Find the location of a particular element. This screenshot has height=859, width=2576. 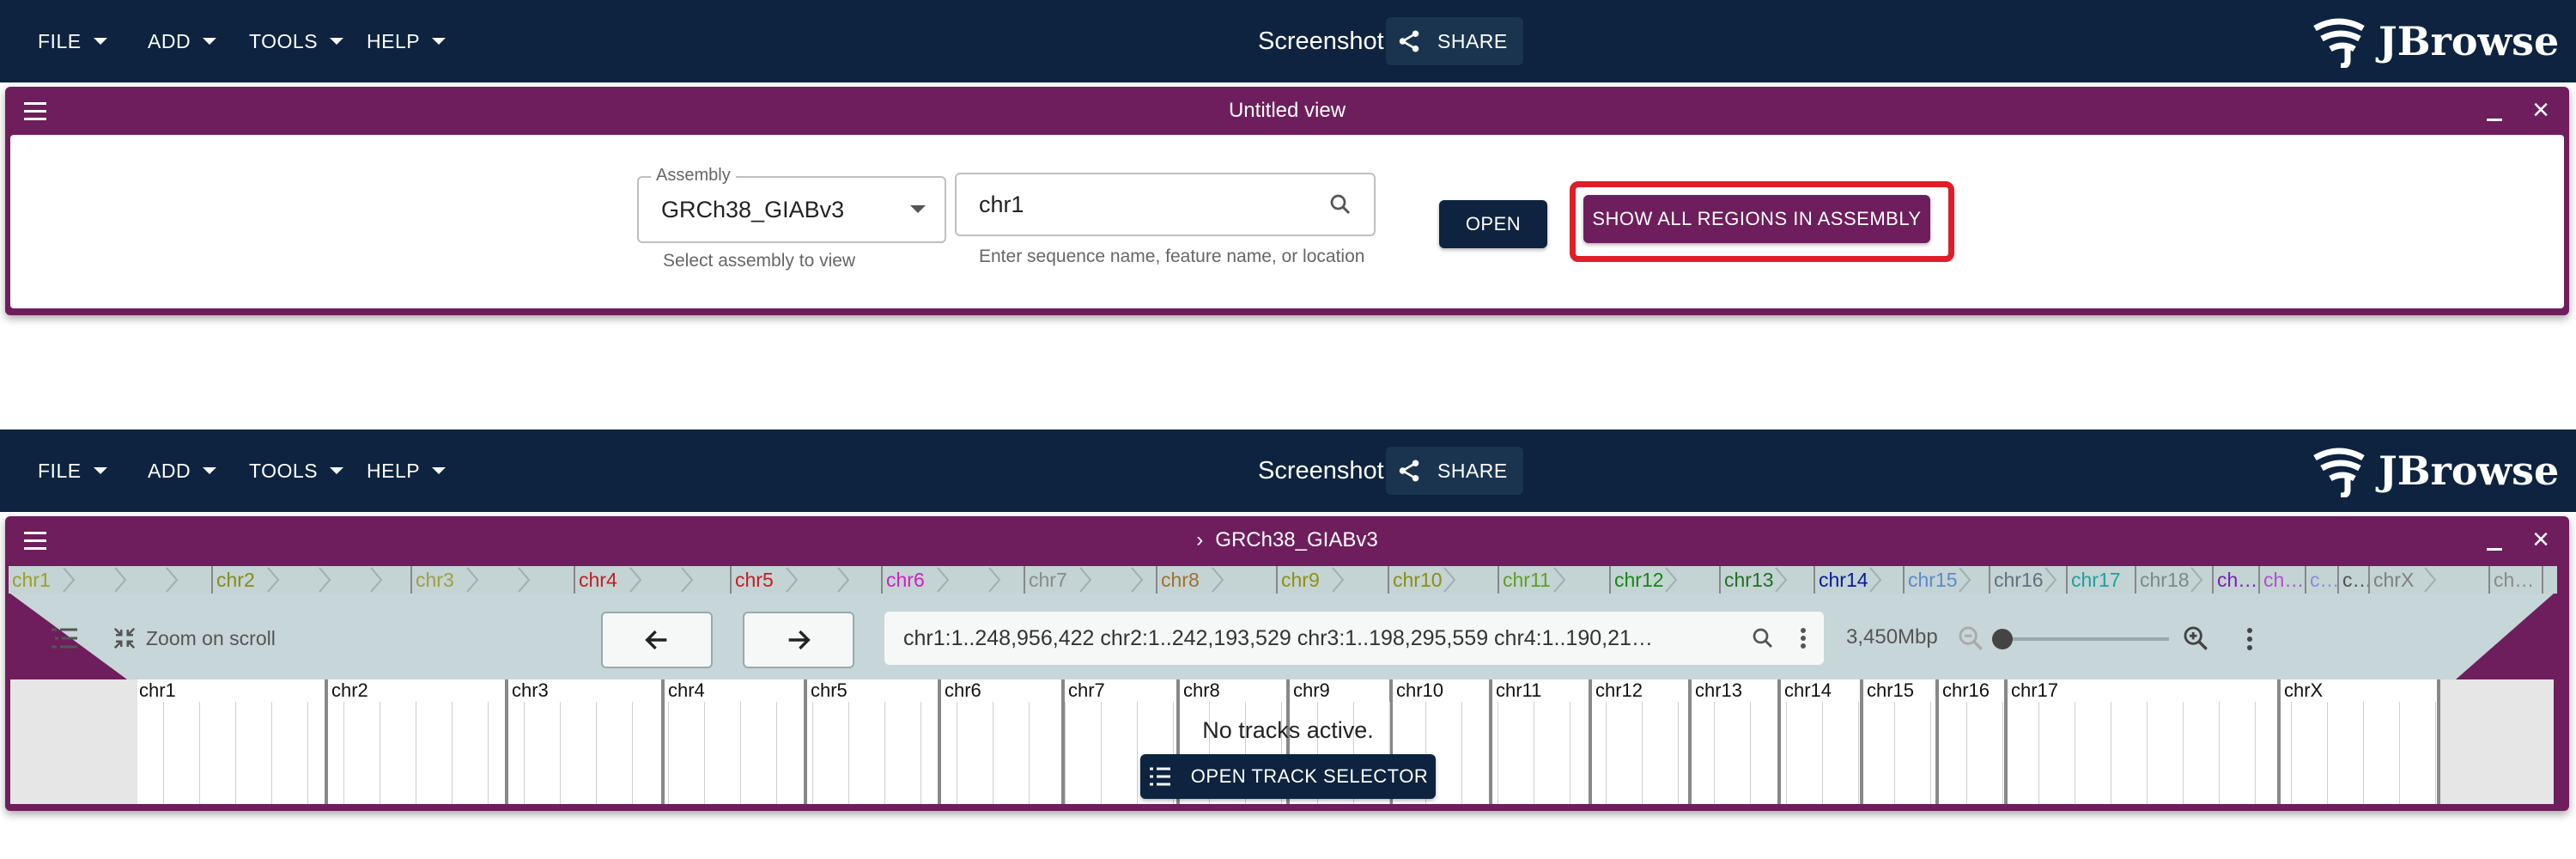

open-button: OPEN is located at coordinates (1493, 224).